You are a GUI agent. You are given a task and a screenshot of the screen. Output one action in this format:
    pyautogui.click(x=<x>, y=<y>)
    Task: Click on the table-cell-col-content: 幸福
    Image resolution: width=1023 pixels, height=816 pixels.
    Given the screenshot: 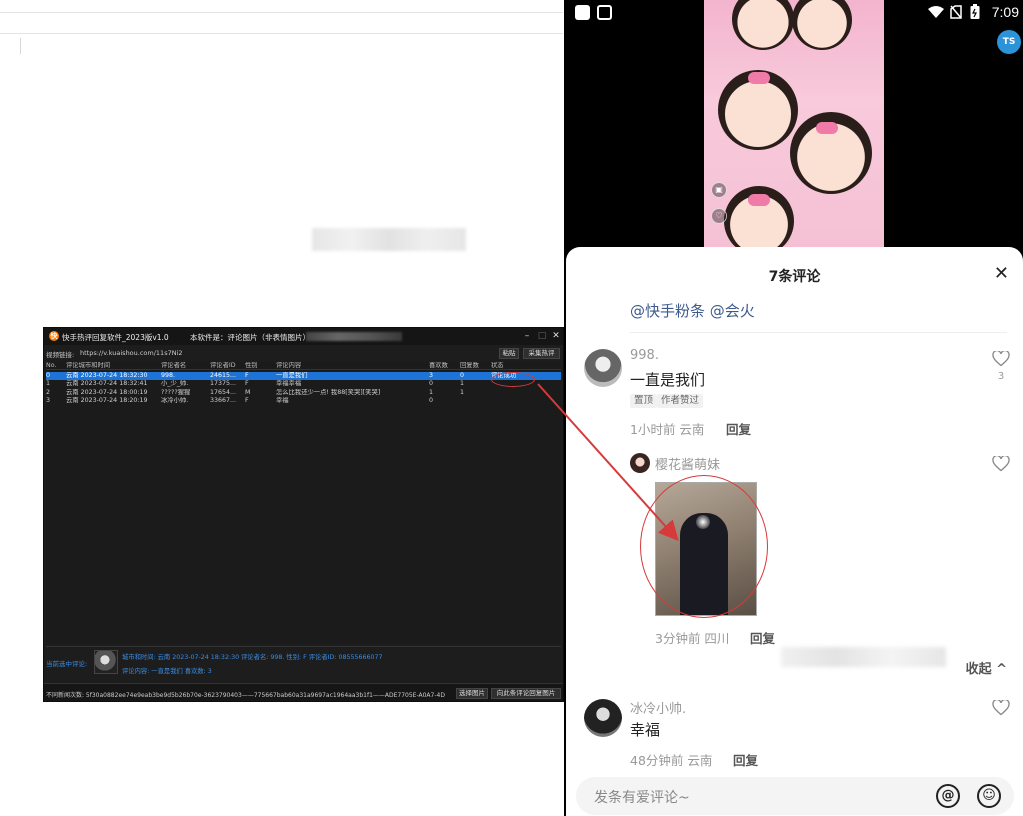 What is the action you would take?
    pyautogui.click(x=282, y=400)
    